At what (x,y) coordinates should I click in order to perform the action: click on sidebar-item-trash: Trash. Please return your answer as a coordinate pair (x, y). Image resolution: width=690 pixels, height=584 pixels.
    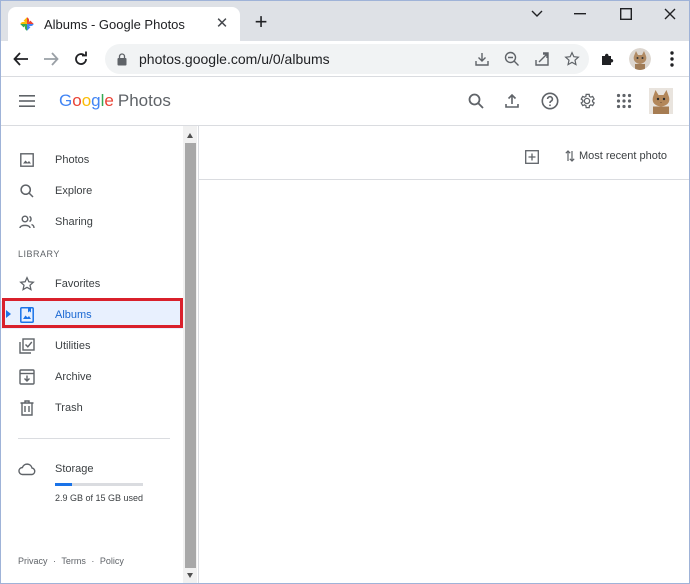
    Looking at the image, I should click on (99, 408).